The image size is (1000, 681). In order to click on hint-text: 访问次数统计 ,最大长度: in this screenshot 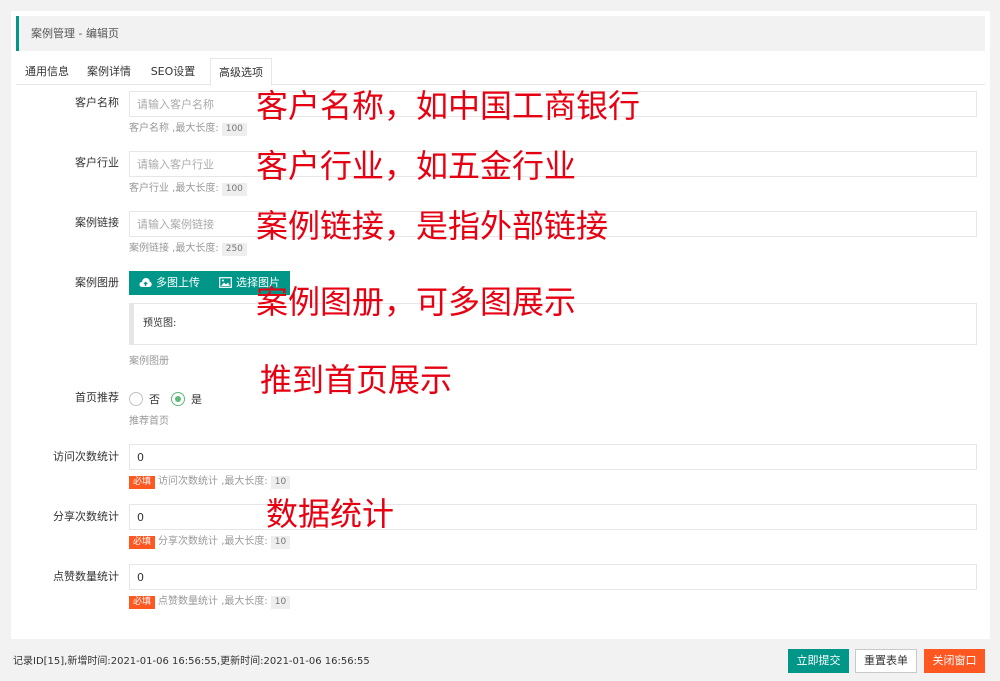, I will do `click(213, 481)`.